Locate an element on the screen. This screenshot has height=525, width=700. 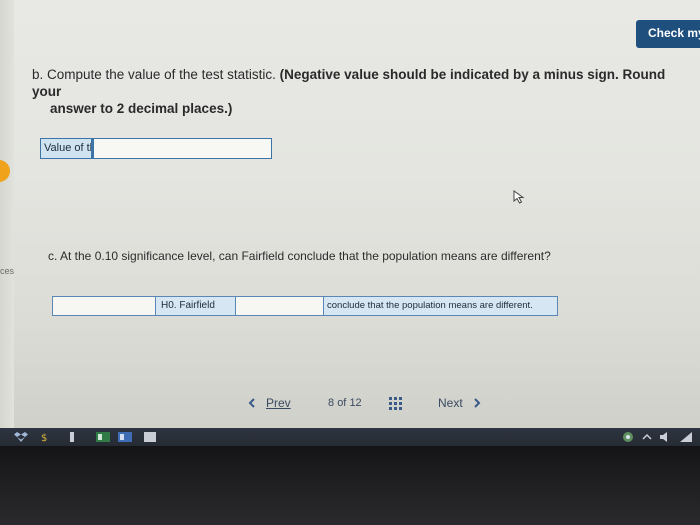
chevron-right-icon is located at coordinates (477, 403).